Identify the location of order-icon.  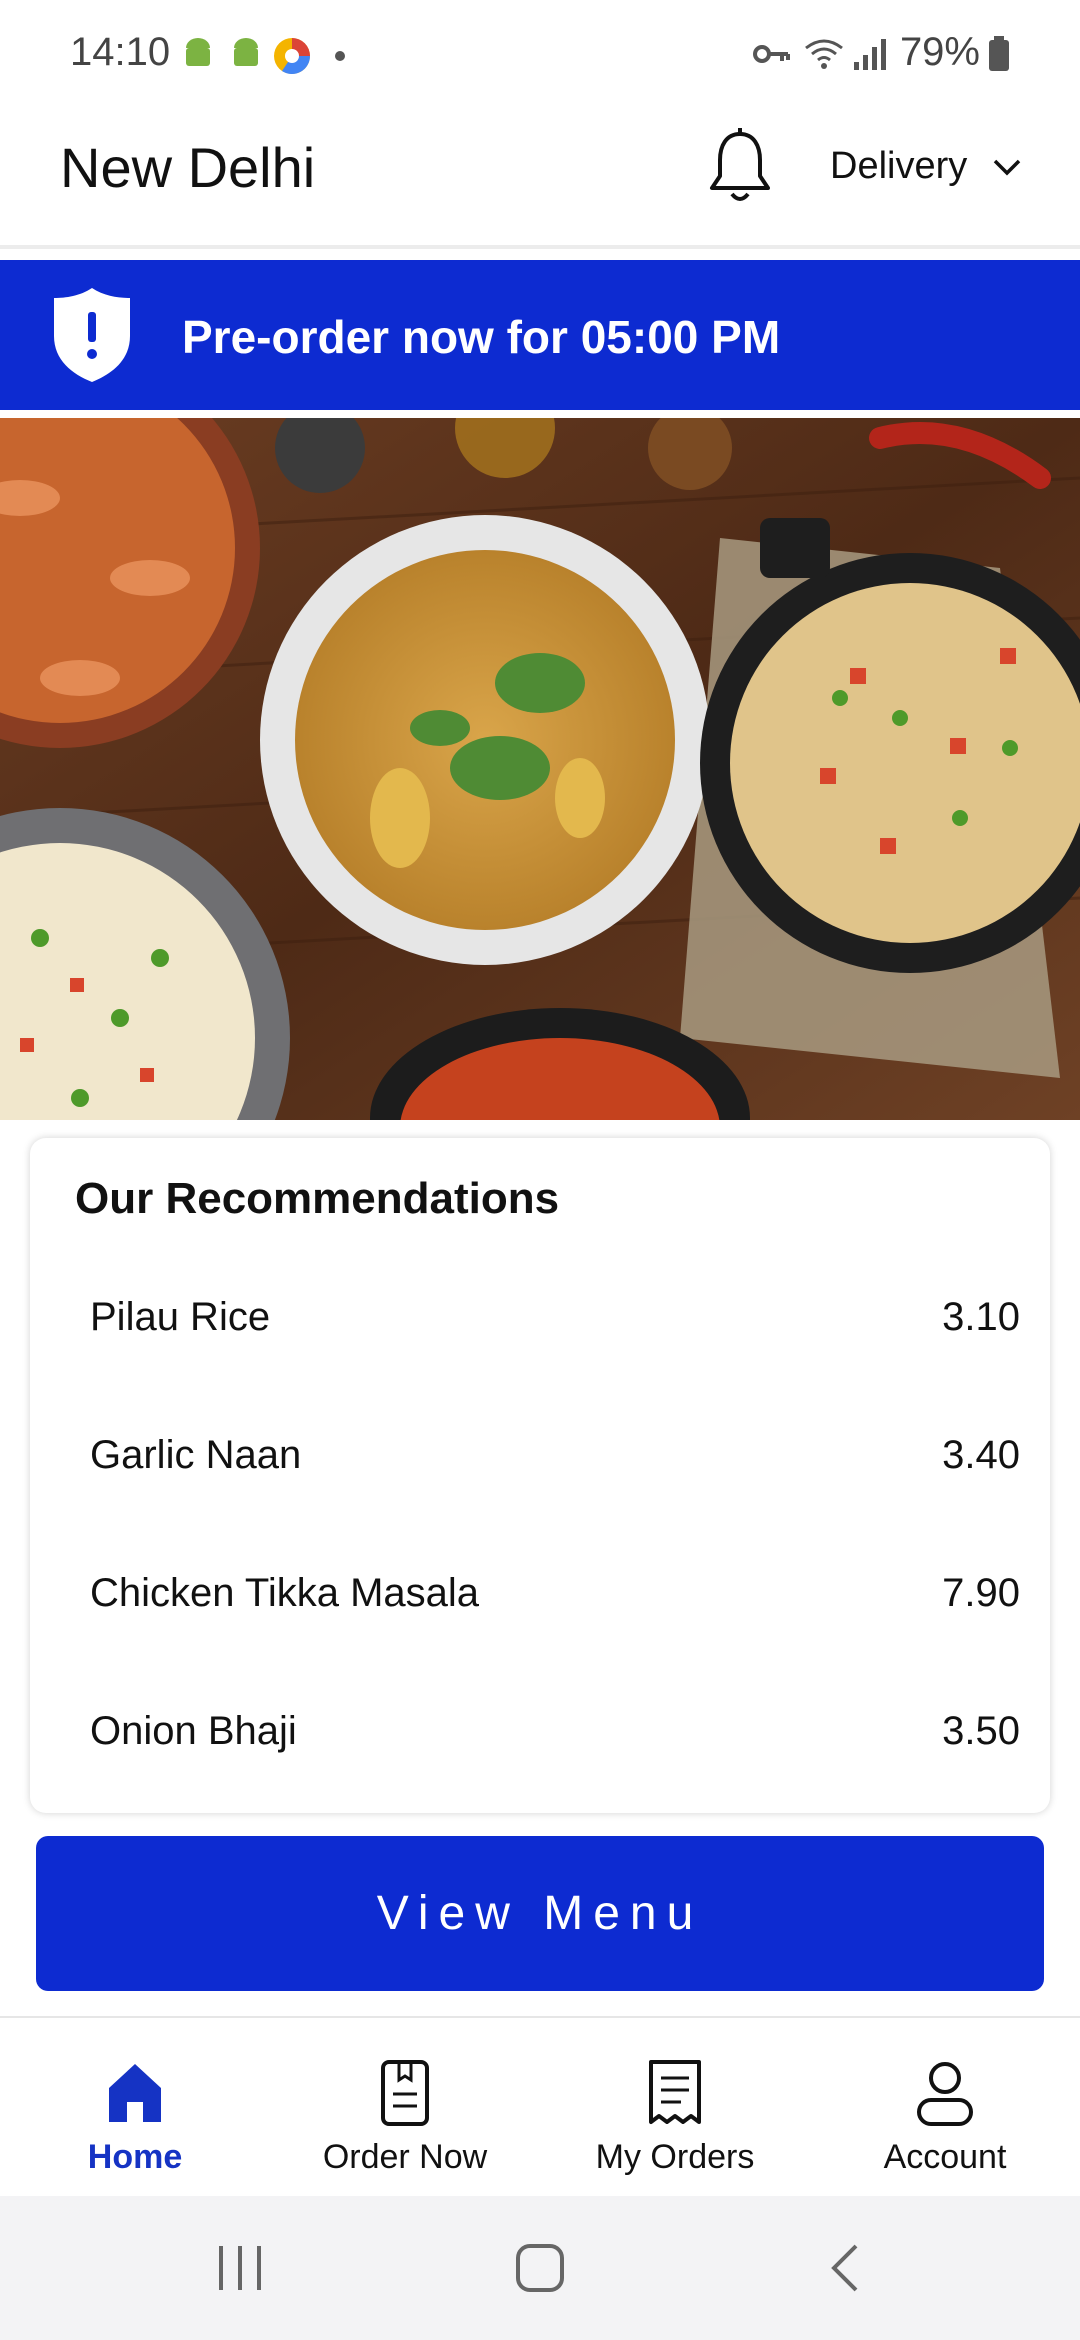
(405, 2093).